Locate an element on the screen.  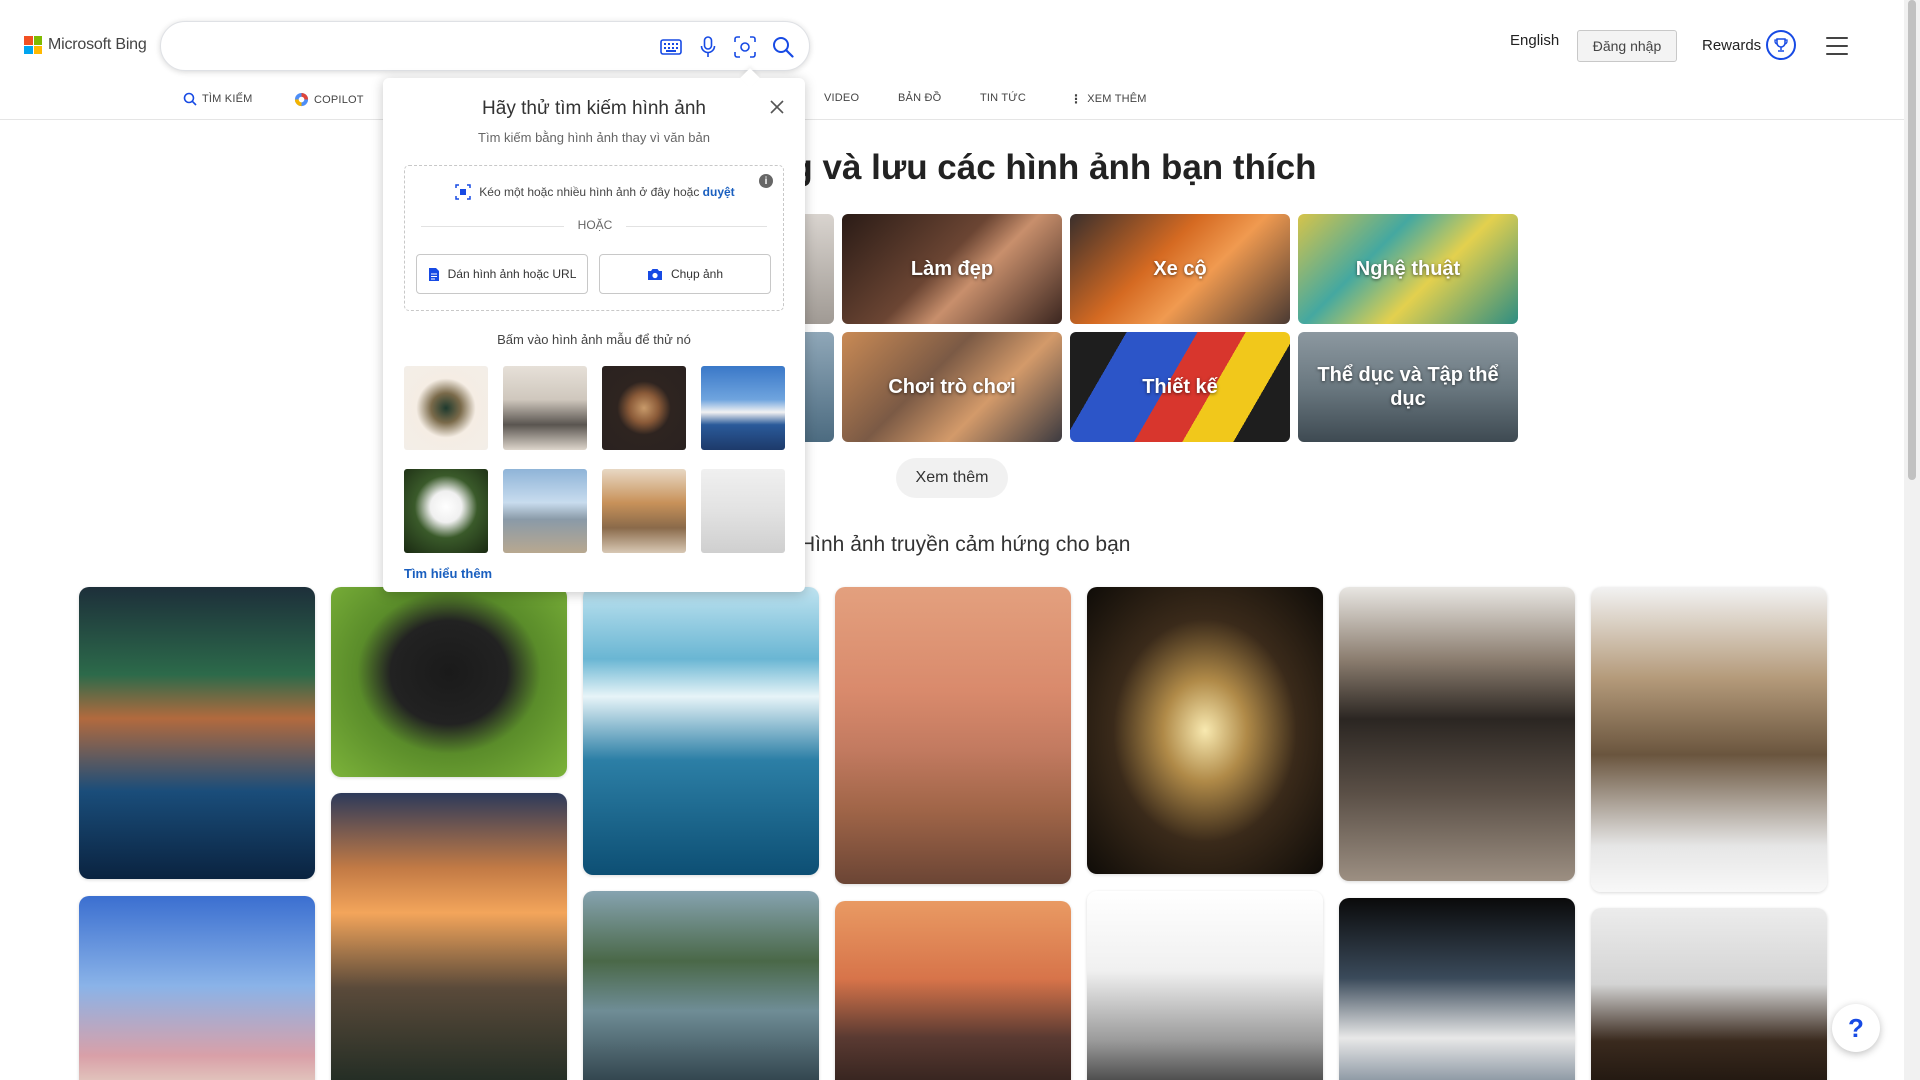
nav-item-copilot: COPILOT is located at coordinates (329, 99).